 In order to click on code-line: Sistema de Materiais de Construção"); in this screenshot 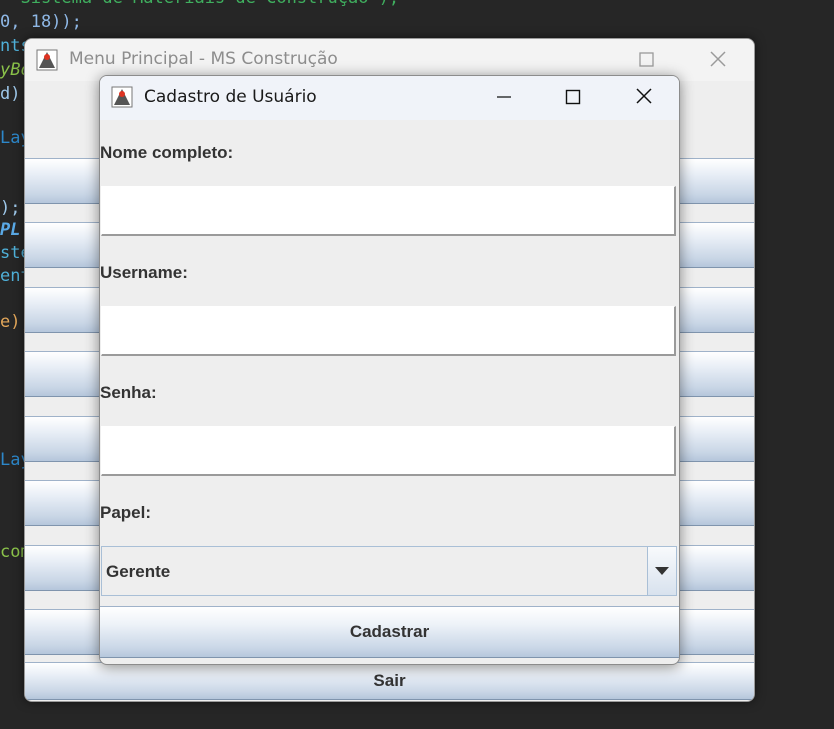, I will do `click(199, 4)`.